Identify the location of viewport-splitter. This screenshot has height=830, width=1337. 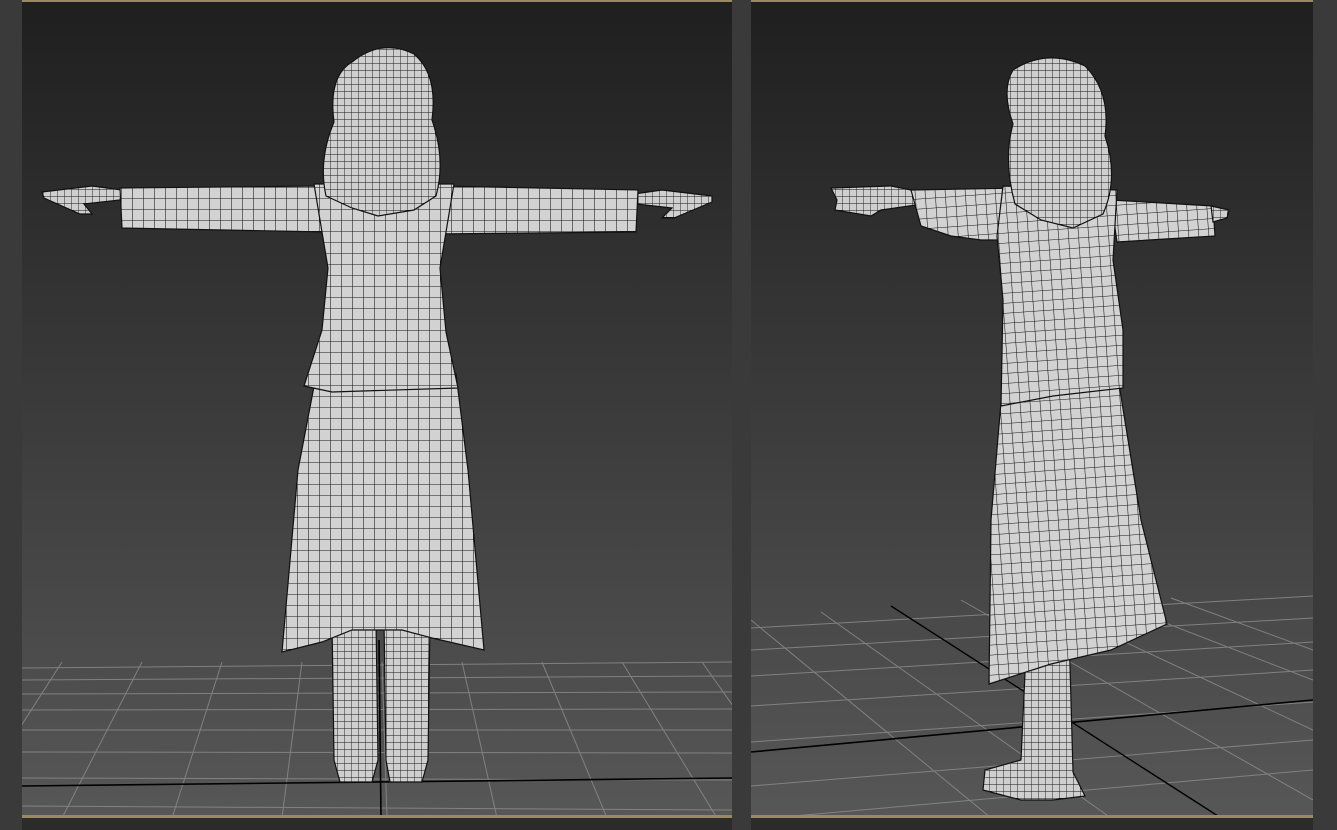
(741, 415).